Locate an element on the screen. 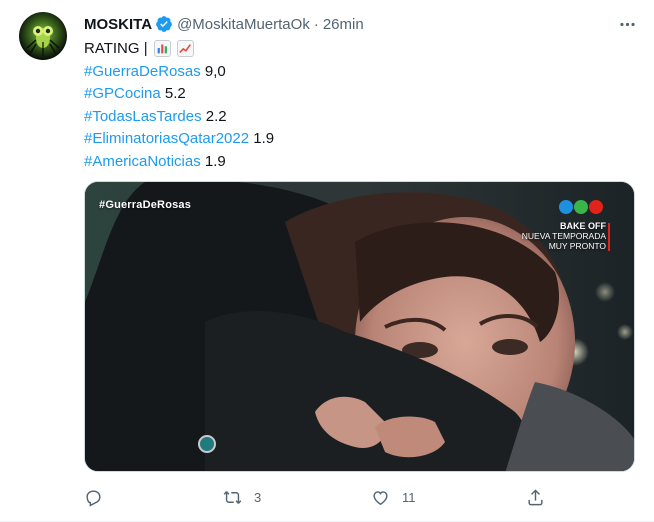 The height and width of the screenshot is (522, 654). avatar is located at coordinates (43, 36).